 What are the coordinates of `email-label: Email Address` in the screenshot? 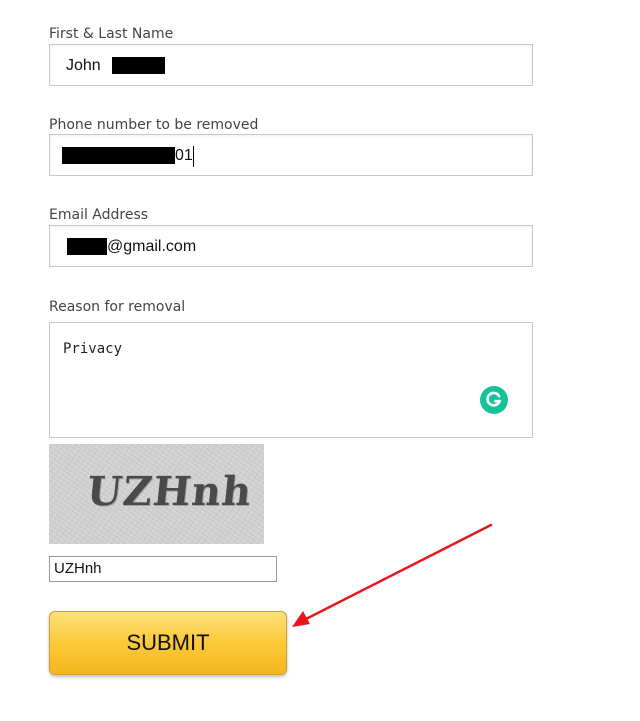 It's located at (99, 215).